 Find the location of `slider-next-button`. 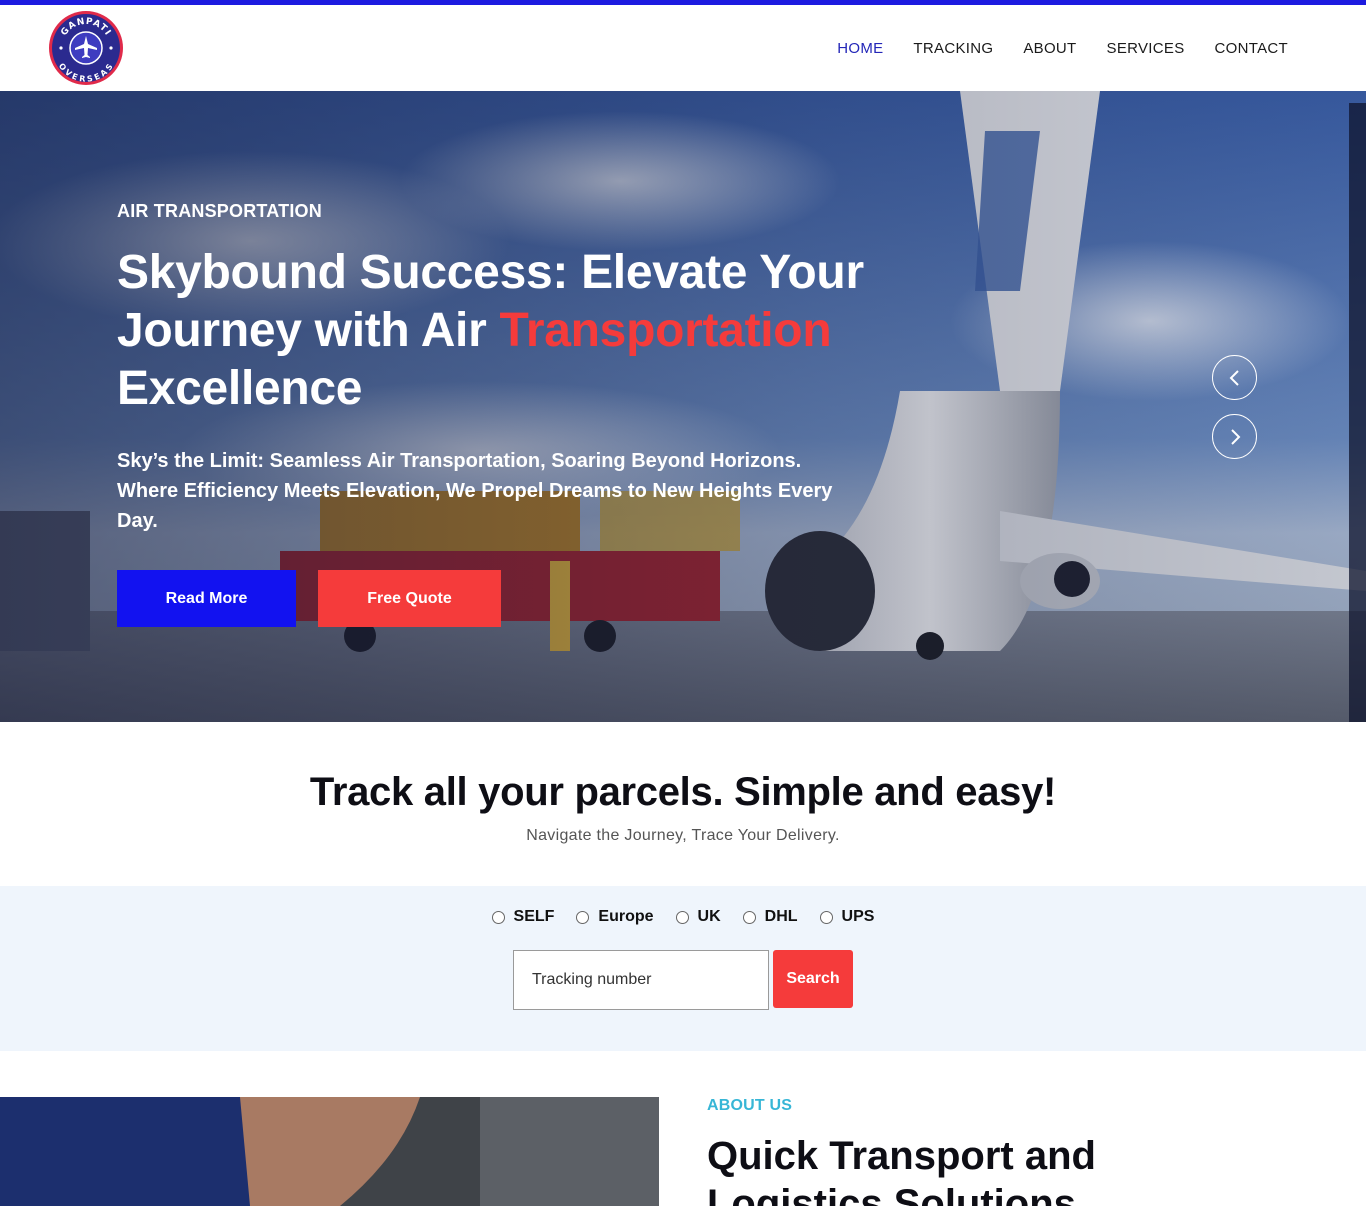

slider-next-button is located at coordinates (1234, 436).